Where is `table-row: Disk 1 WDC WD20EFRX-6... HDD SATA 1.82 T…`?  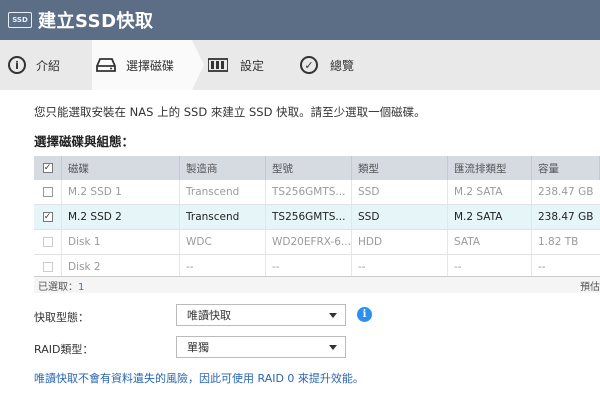 table-row: Disk 1 WDC WD20EFRX-6... HDD SATA 1.82 T… is located at coordinates (317, 242).